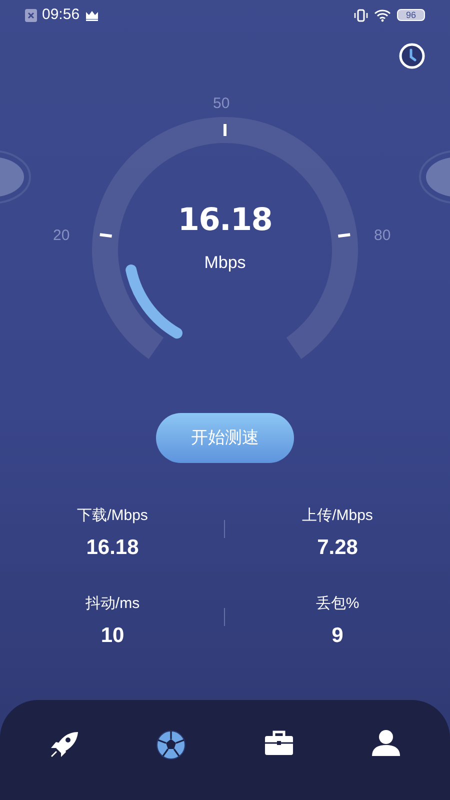 This screenshot has height=800, width=450. What do you see at coordinates (337, 516) in the screenshot?
I see `stat-label: 上传/Mbps` at bounding box center [337, 516].